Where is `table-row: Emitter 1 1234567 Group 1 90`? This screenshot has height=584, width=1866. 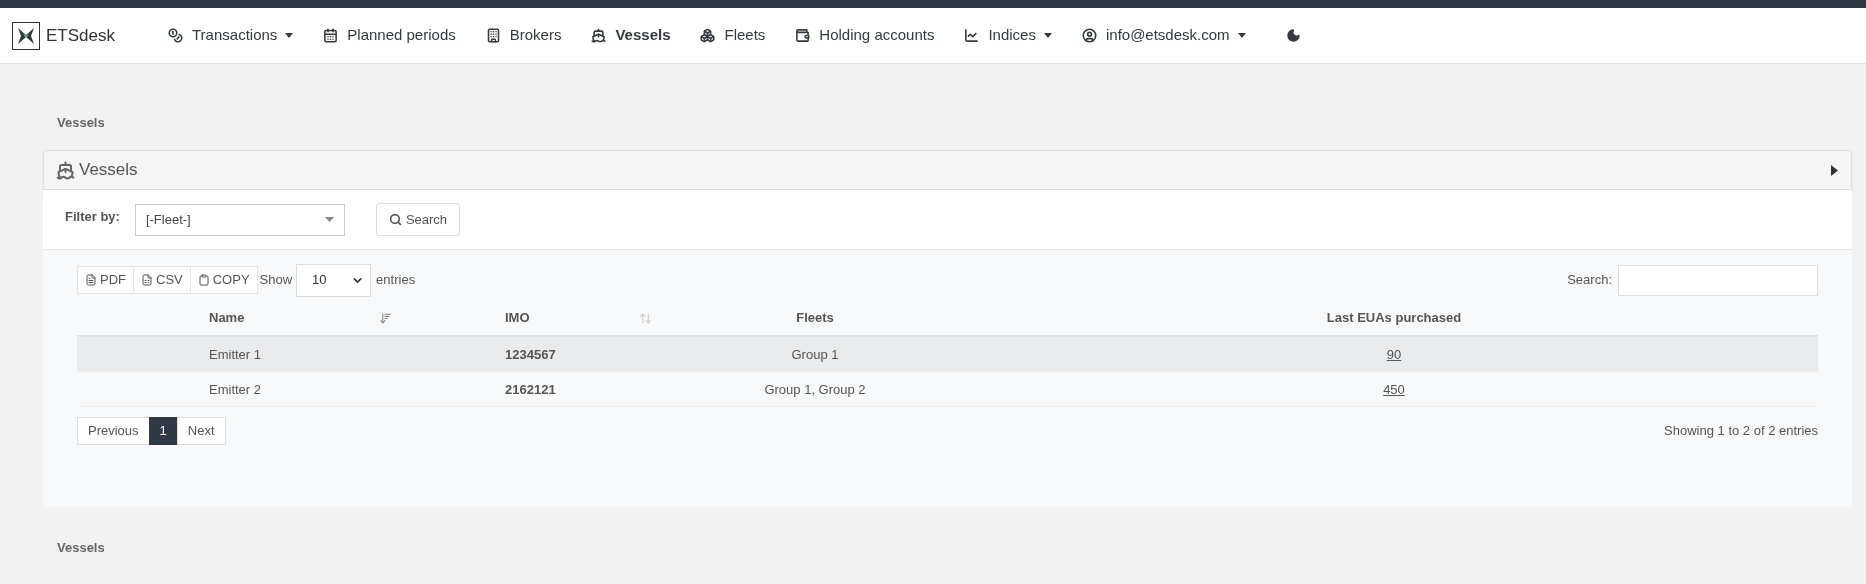 table-row: Emitter 1 1234567 Group 1 90 is located at coordinates (947, 354).